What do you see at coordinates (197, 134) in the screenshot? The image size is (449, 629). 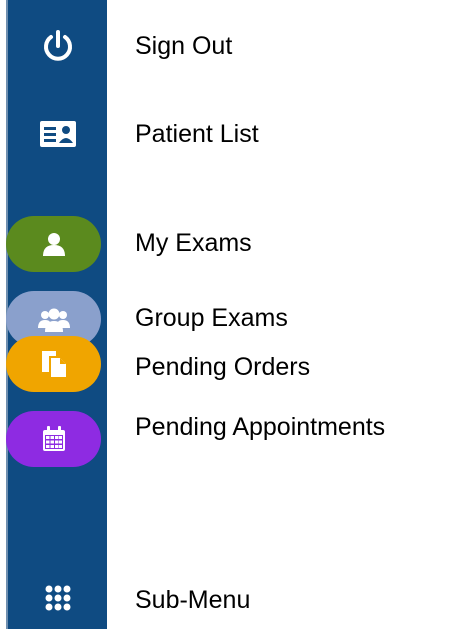 I see `menu-item-label: Patient List` at bounding box center [197, 134].